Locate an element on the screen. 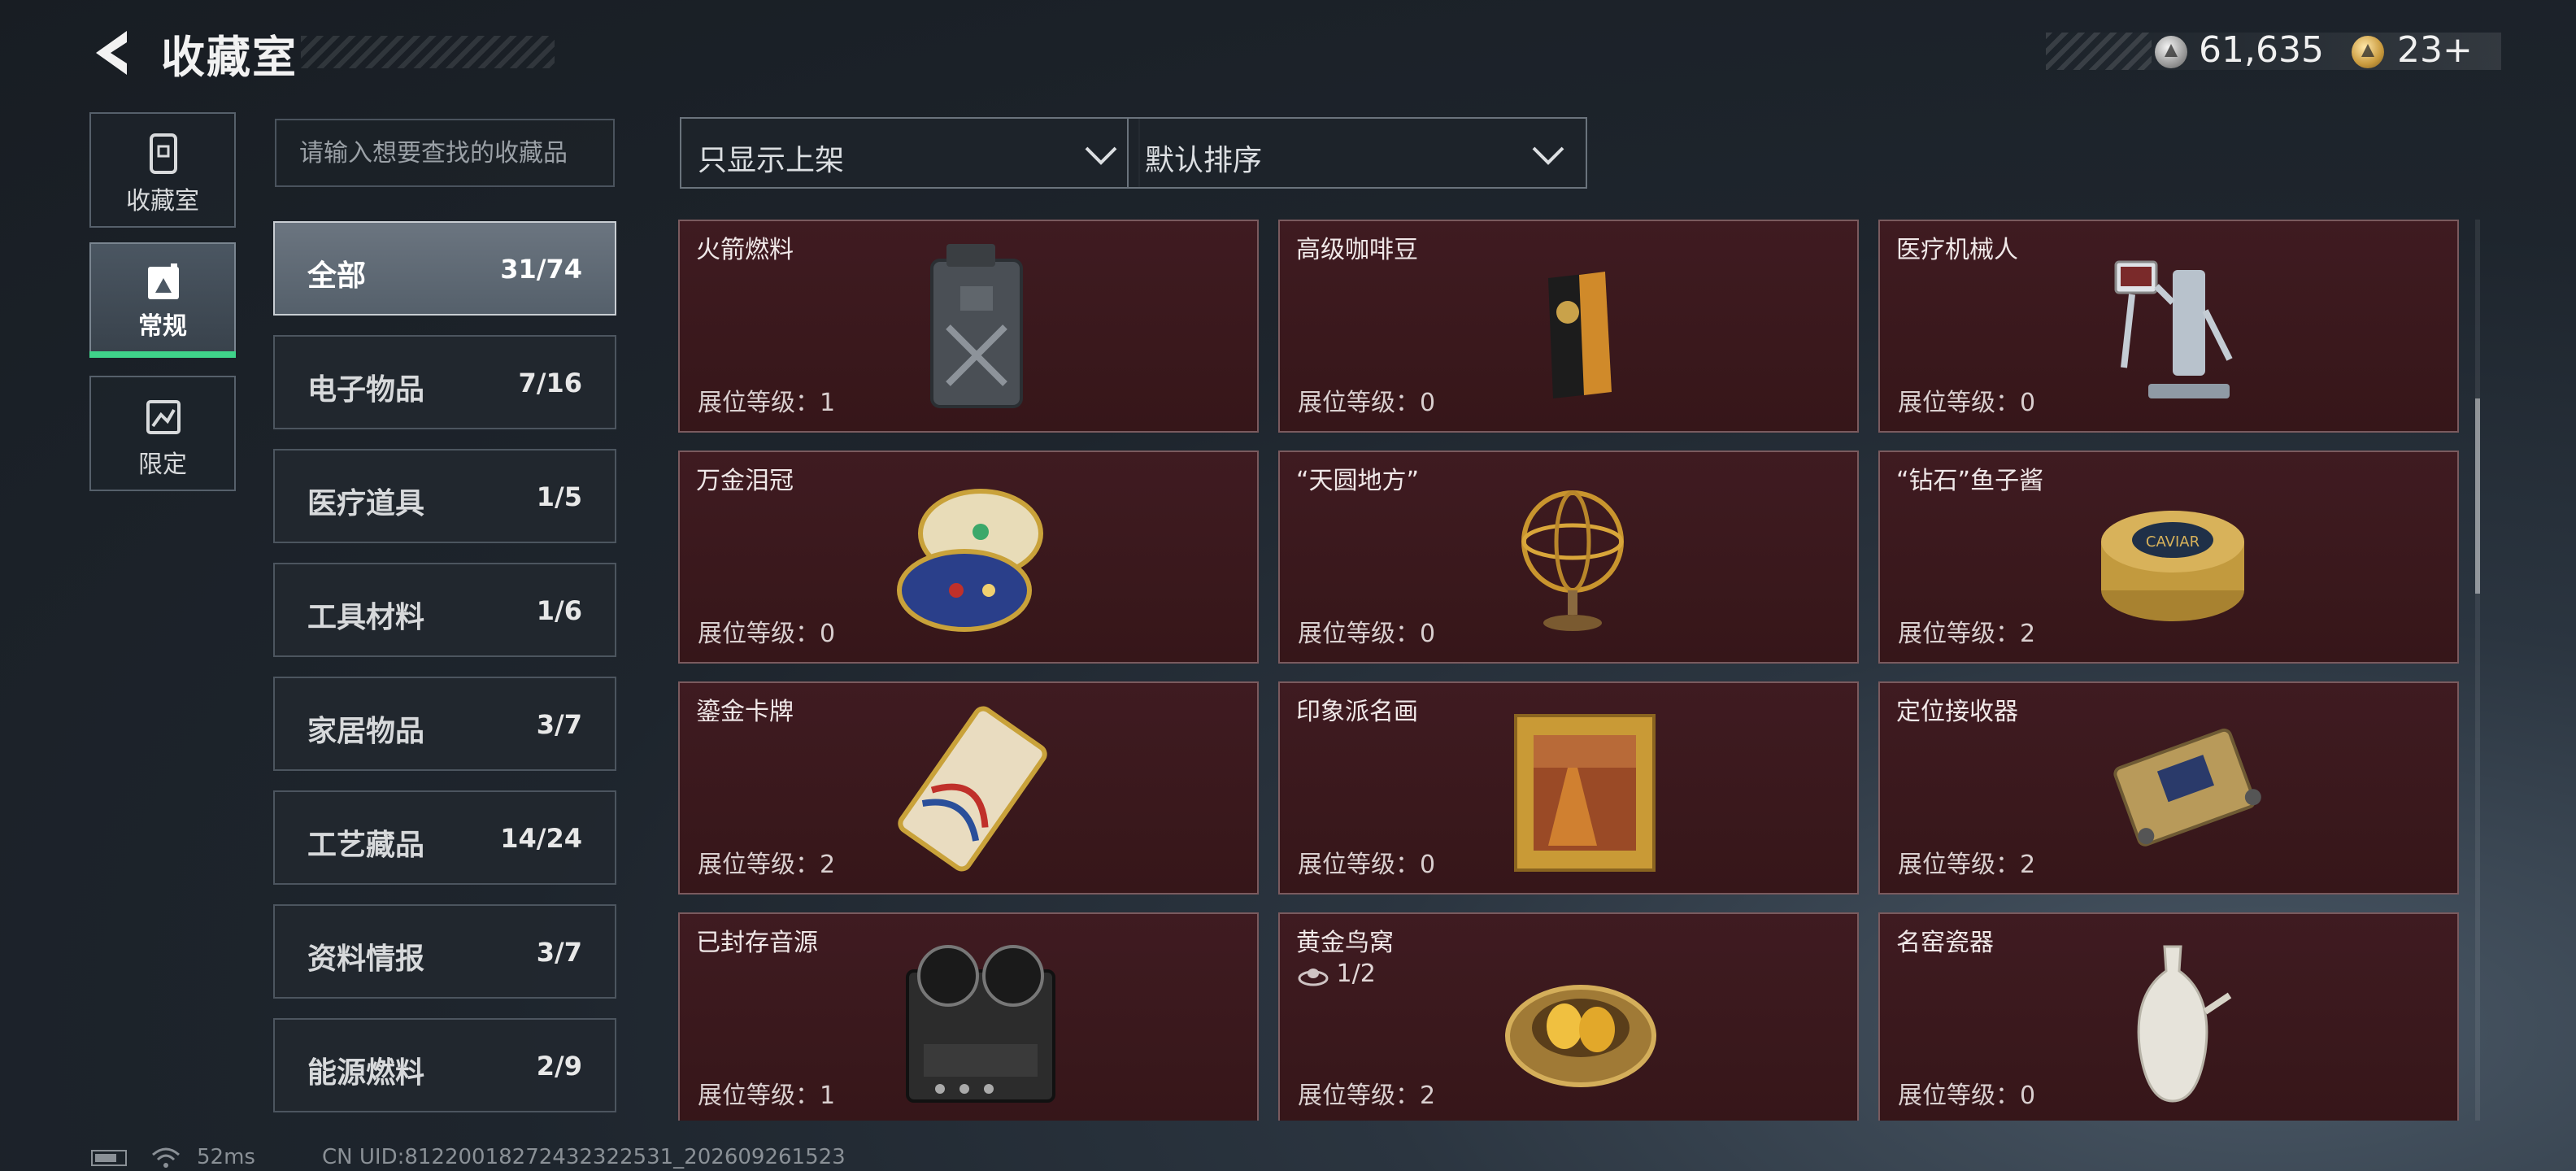 The image size is (2576, 1171). limited-icon is located at coordinates (164, 417).